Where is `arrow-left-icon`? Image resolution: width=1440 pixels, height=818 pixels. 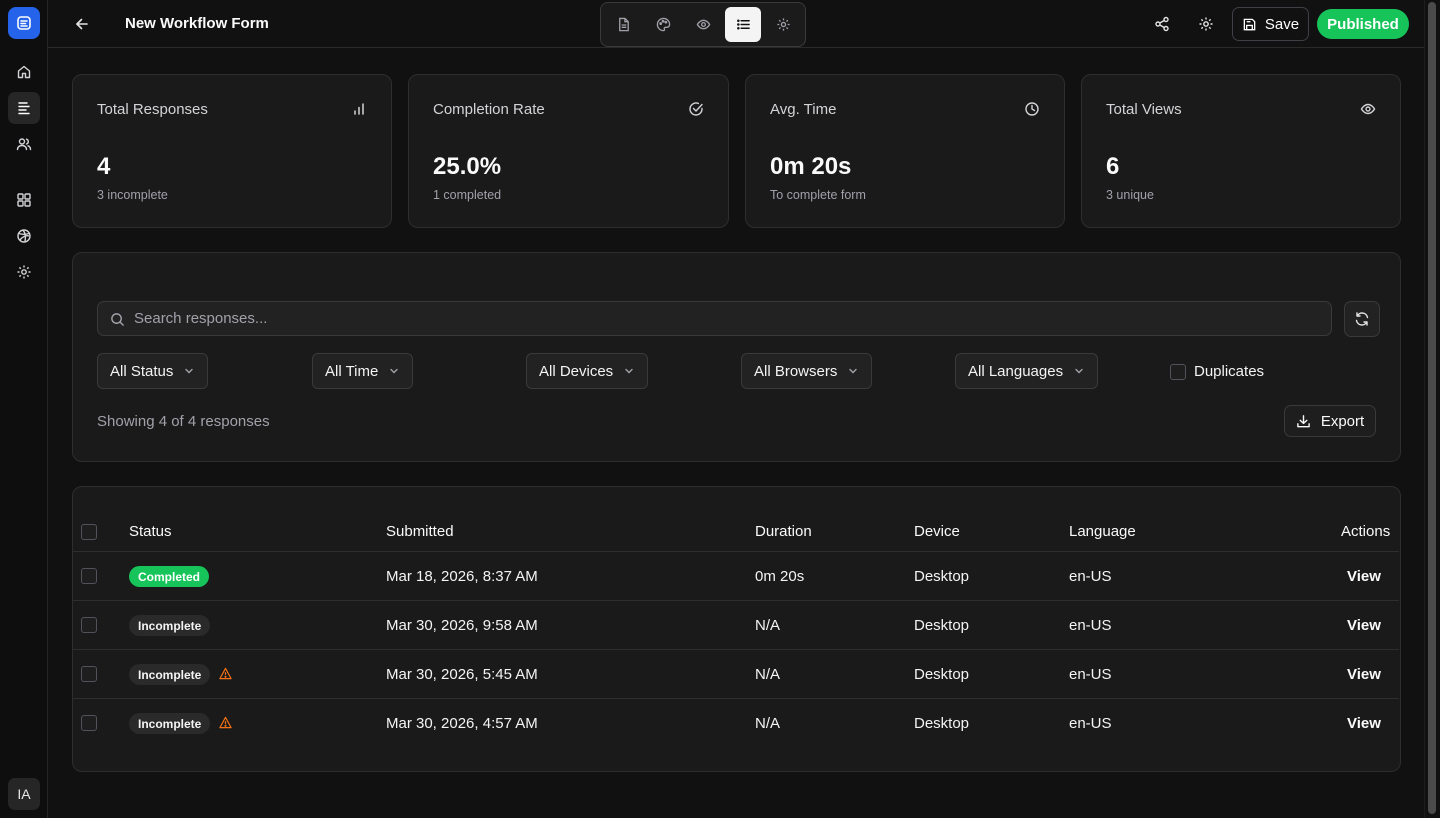 arrow-left-icon is located at coordinates (82, 24).